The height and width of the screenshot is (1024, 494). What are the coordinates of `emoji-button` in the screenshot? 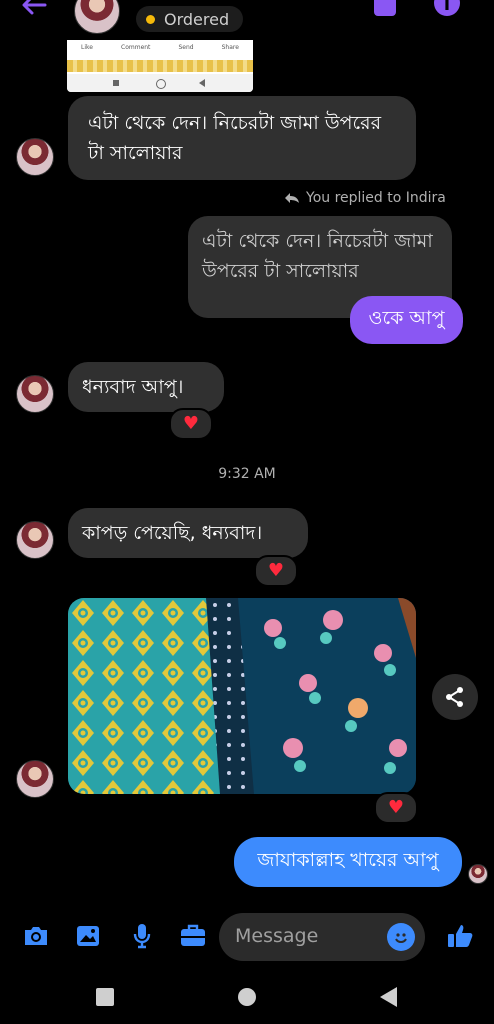 It's located at (401, 937).